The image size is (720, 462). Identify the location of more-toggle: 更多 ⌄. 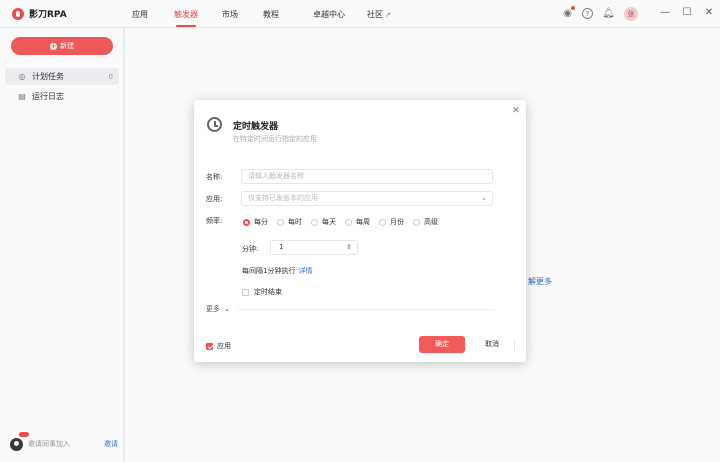
(218, 309).